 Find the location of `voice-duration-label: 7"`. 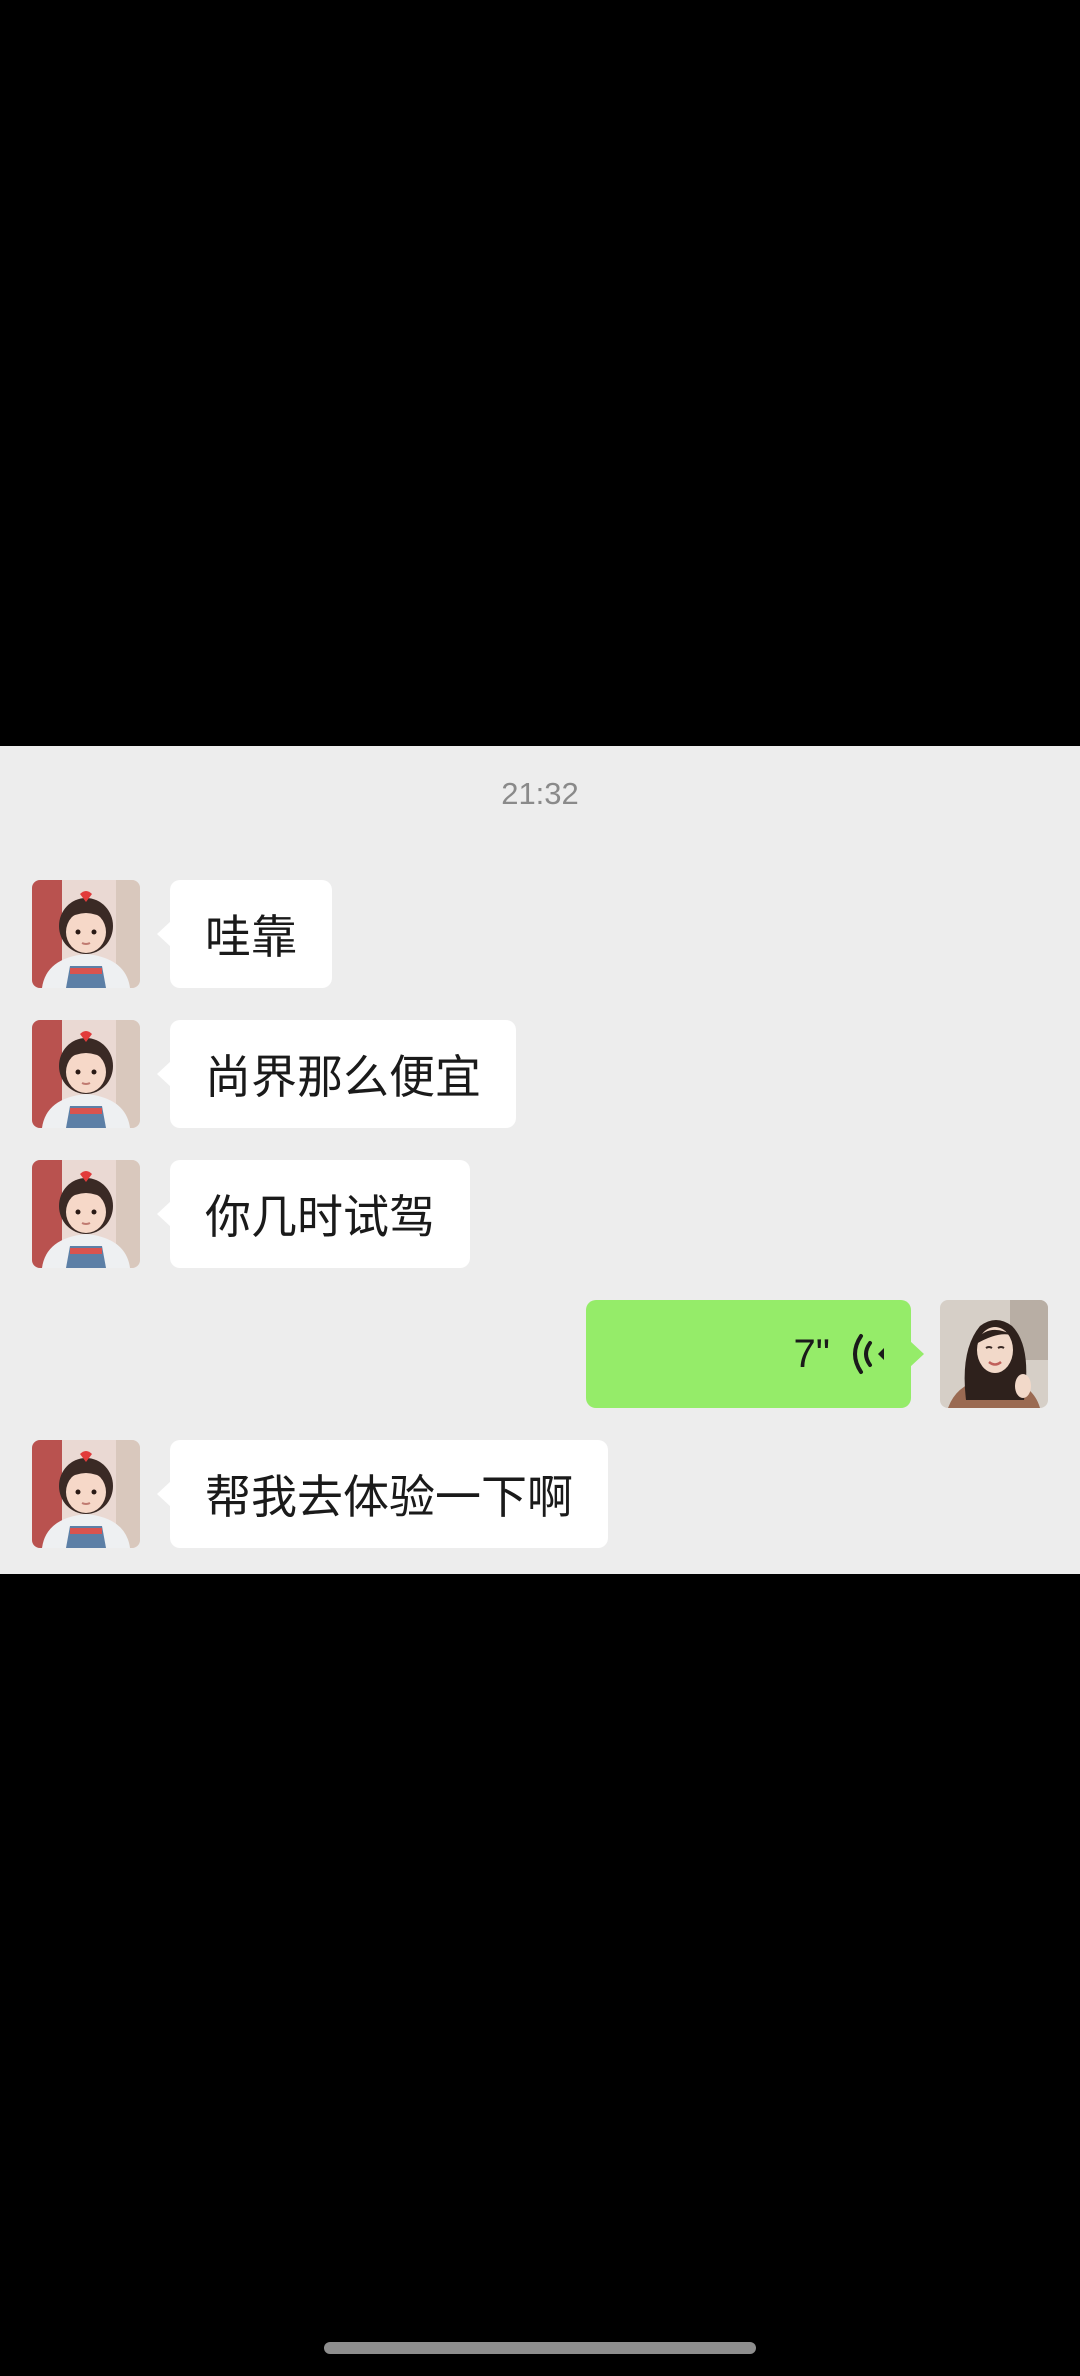

voice-duration-label: 7" is located at coordinates (811, 1353).